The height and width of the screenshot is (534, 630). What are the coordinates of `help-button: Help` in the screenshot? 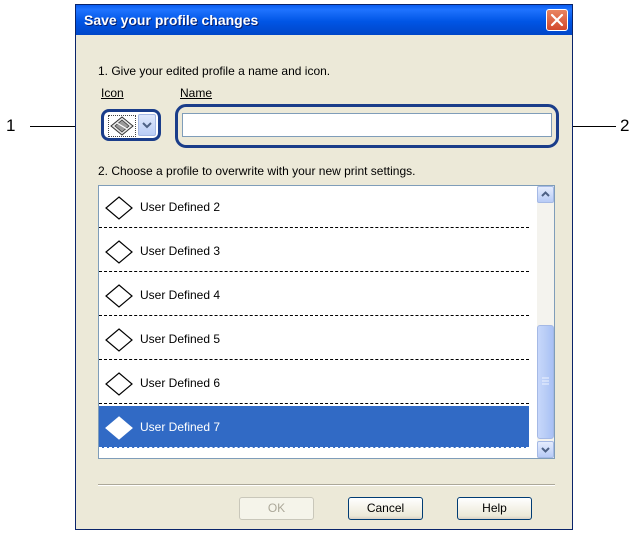 It's located at (494, 508).